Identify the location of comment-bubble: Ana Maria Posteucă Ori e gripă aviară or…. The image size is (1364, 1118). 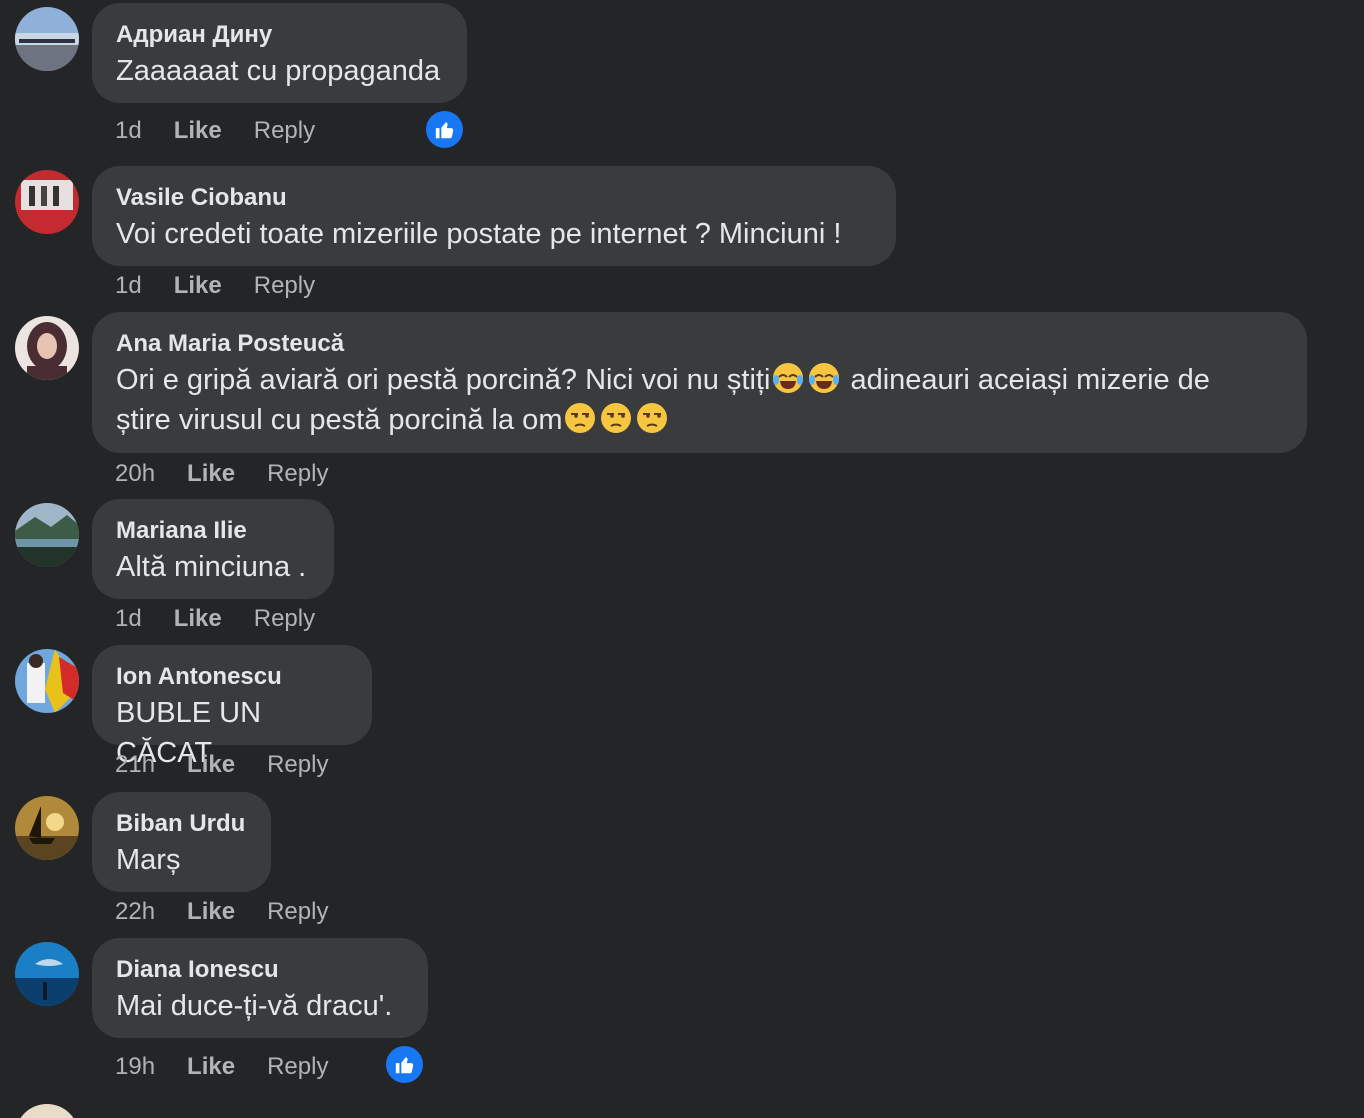
(699, 382).